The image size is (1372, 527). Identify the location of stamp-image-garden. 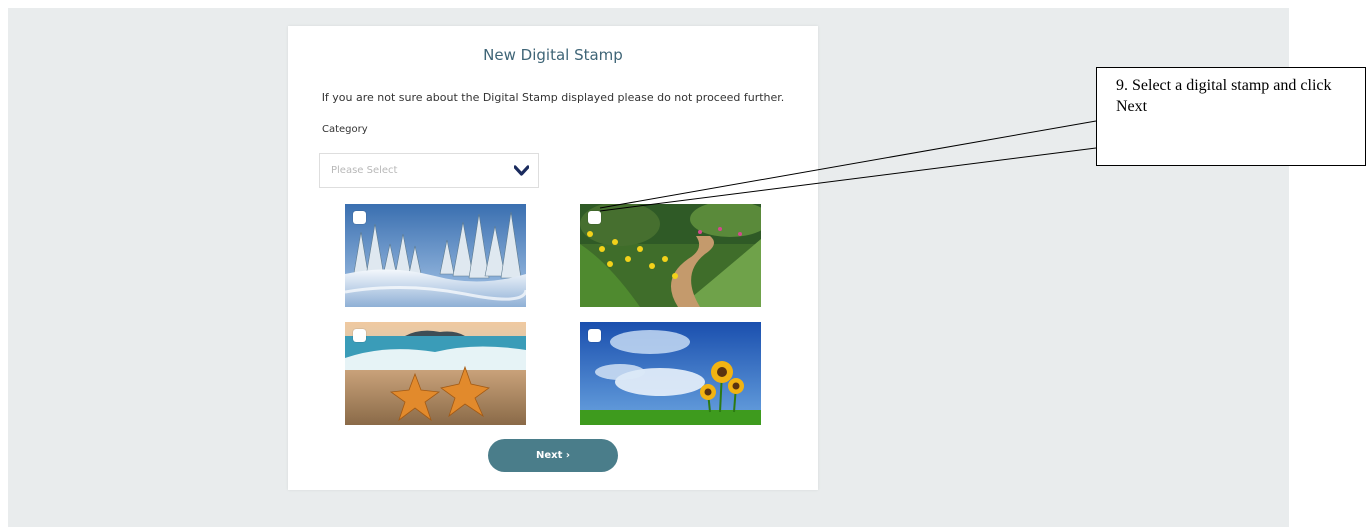
(670, 255).